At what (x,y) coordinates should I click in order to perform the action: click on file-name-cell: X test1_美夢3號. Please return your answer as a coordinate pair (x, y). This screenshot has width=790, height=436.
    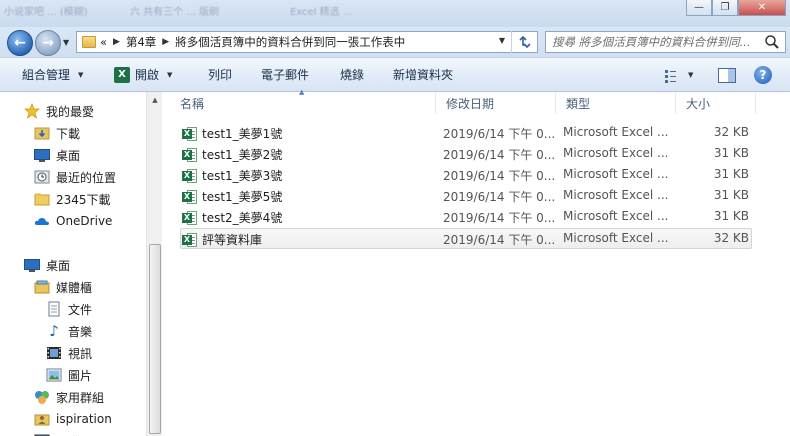
    Looking at the image, I should click on (307, 175).